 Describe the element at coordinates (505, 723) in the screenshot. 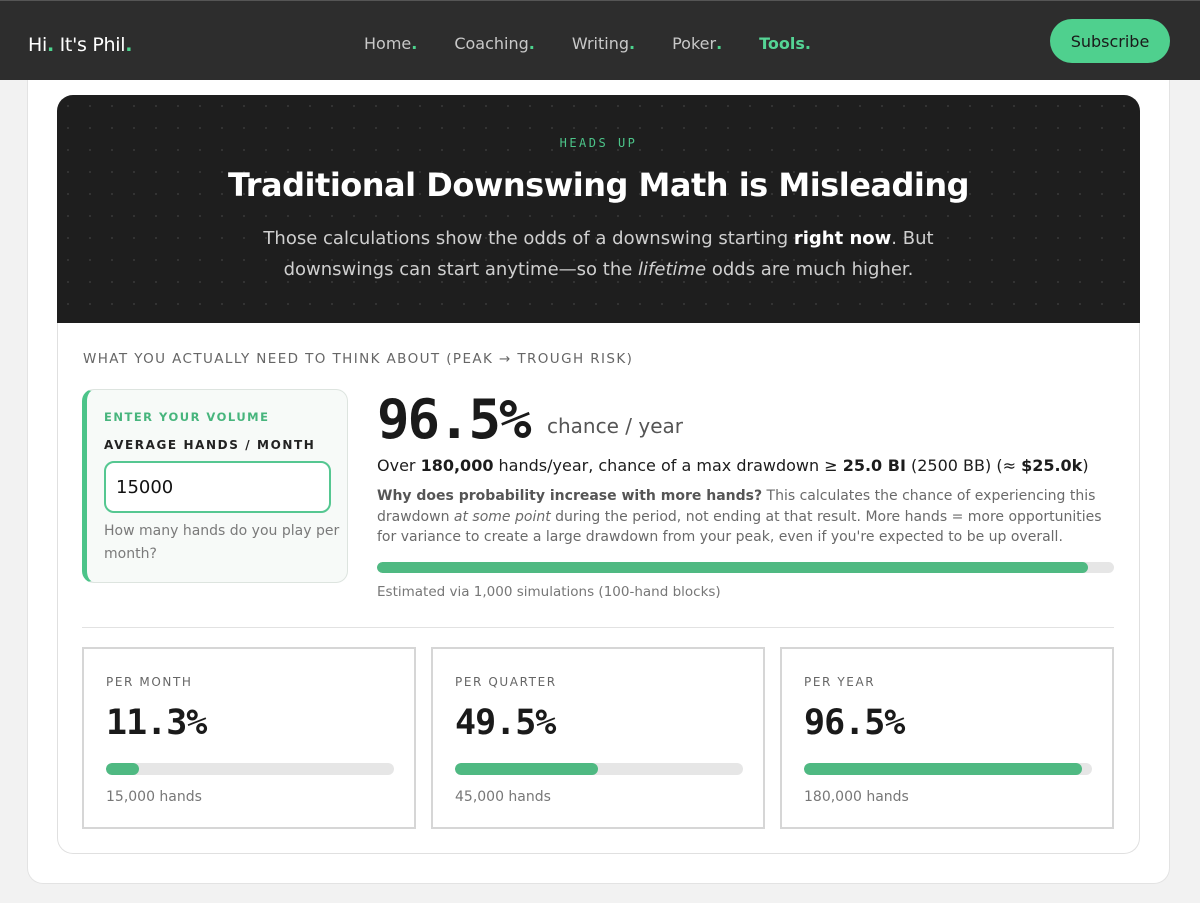

I see `stat-value: 49.5%` at that location.